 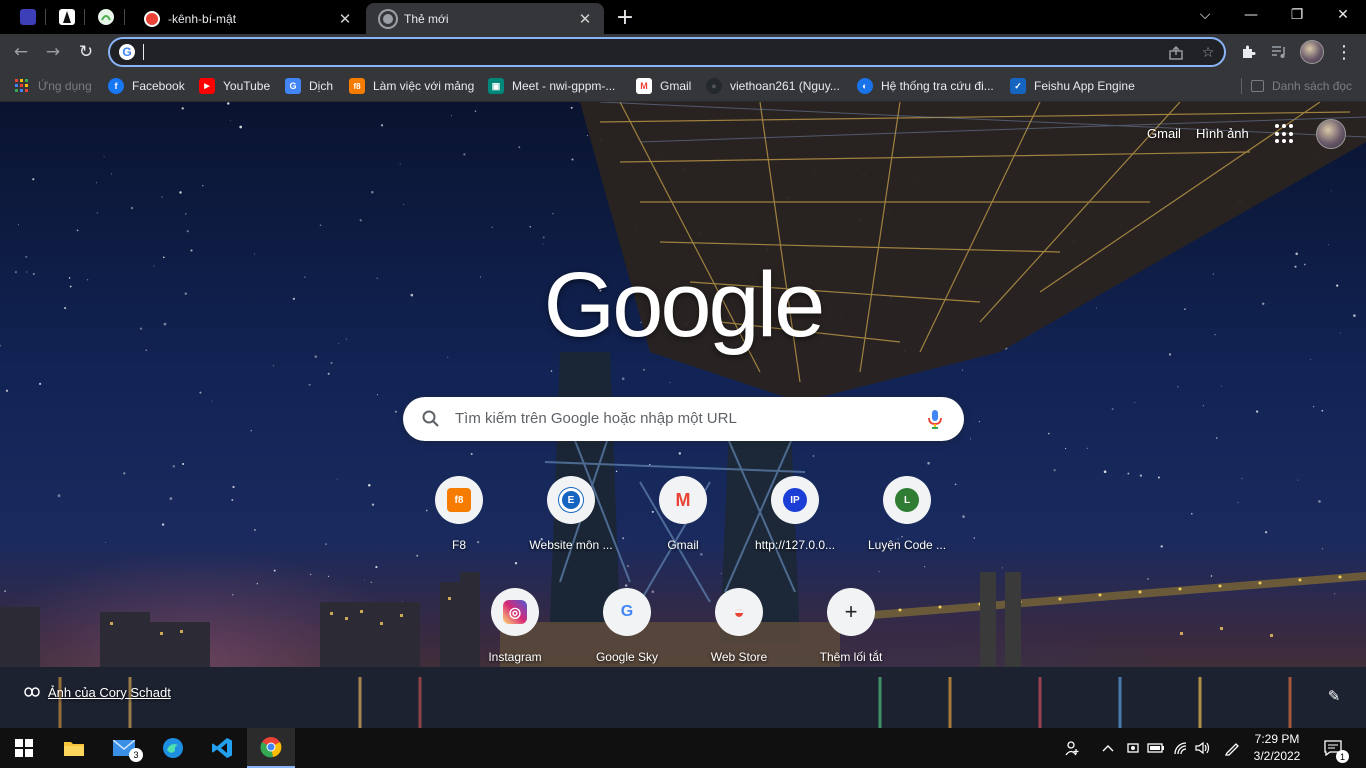 What do you see at coordinates (1301, 86) in the screenshot?
I see `reading-list-button: Danh sách đọc` at bounding box center [1301, 86].